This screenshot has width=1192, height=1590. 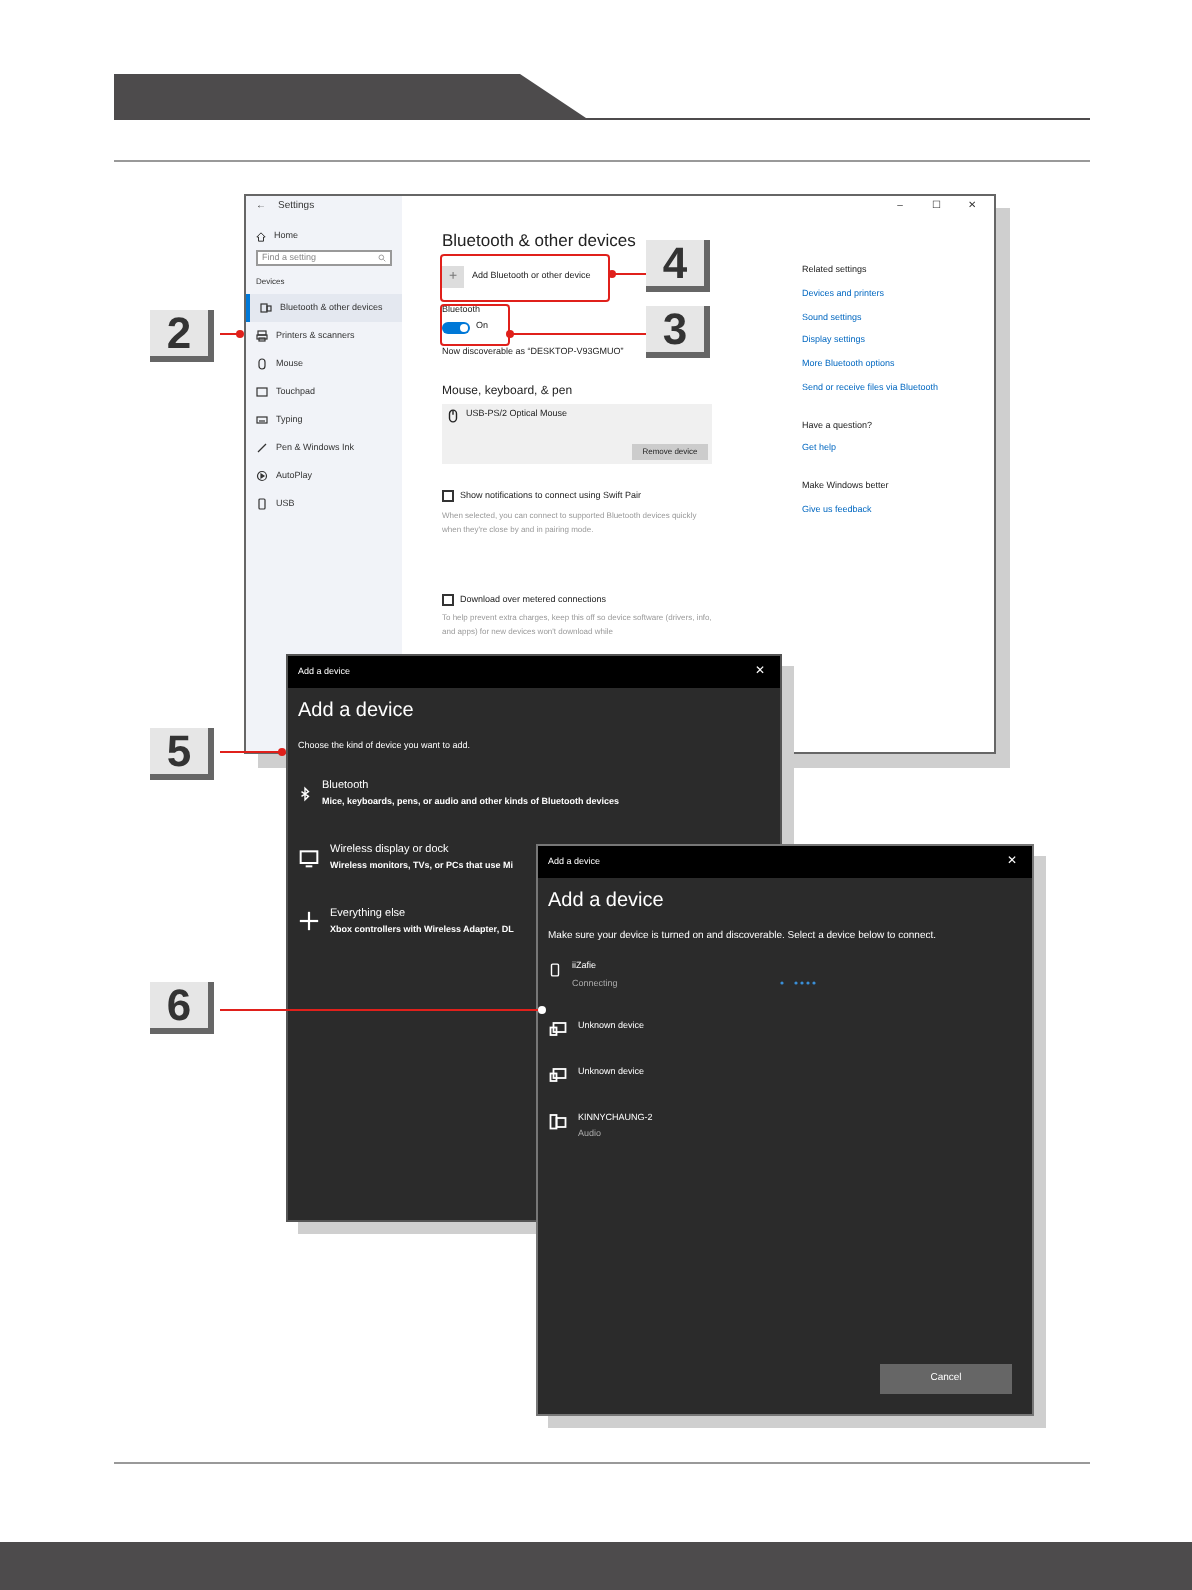 What do you see at coordinates (456, 327) in the screenshot?
I see `toggle-switch` at bounding box center [456, 327].